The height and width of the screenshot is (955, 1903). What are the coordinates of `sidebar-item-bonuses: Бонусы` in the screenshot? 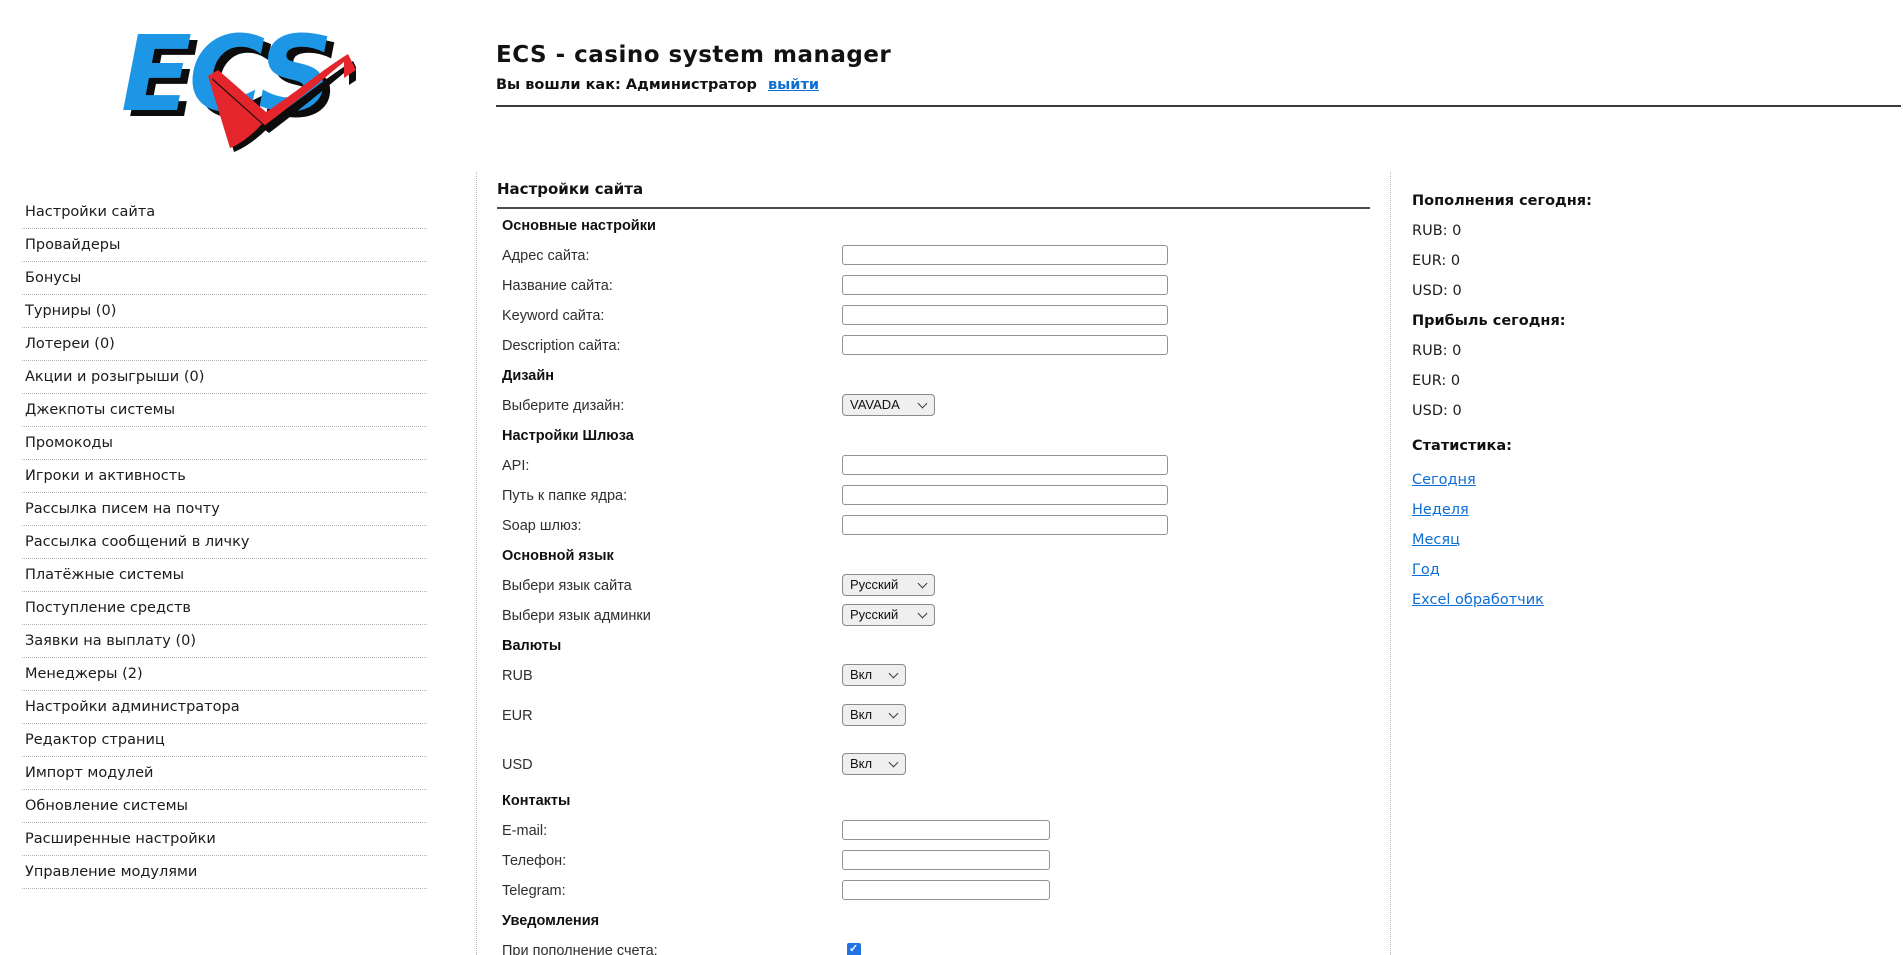 It's located at (224, 278).